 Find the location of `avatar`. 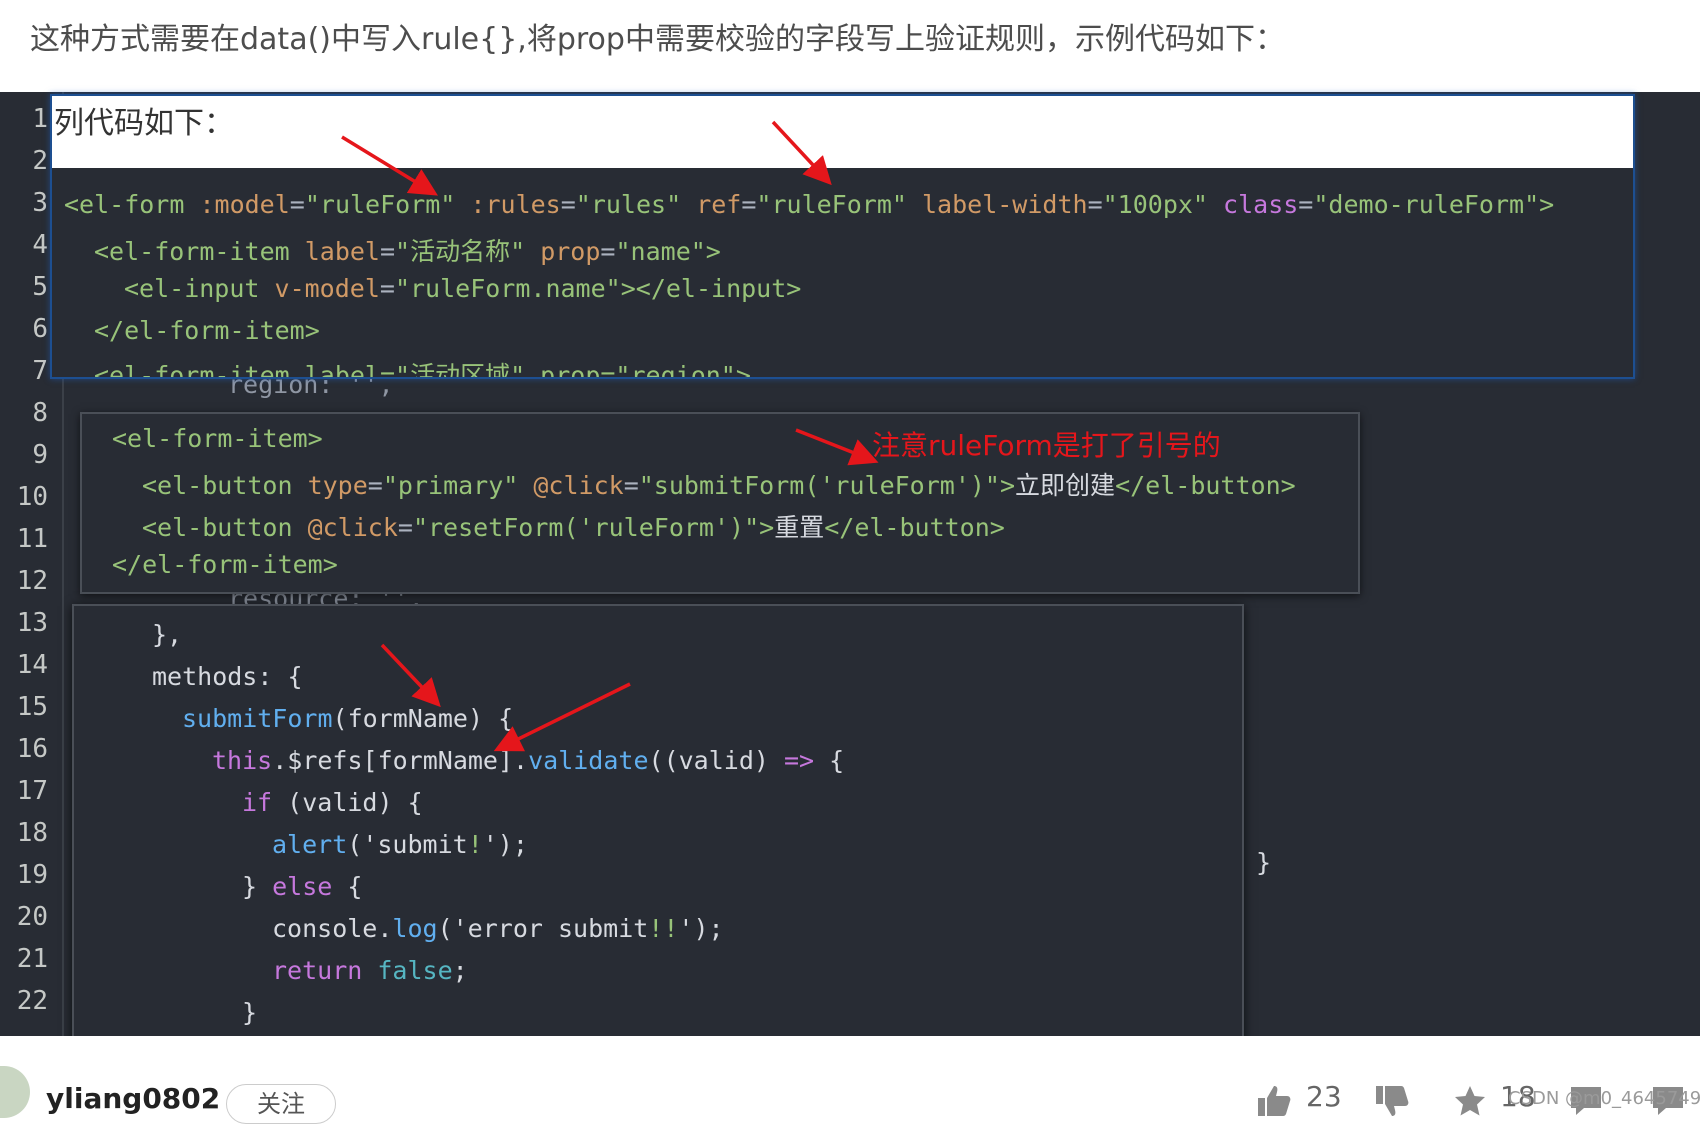

avatar is located at coordinates (15, 1092).